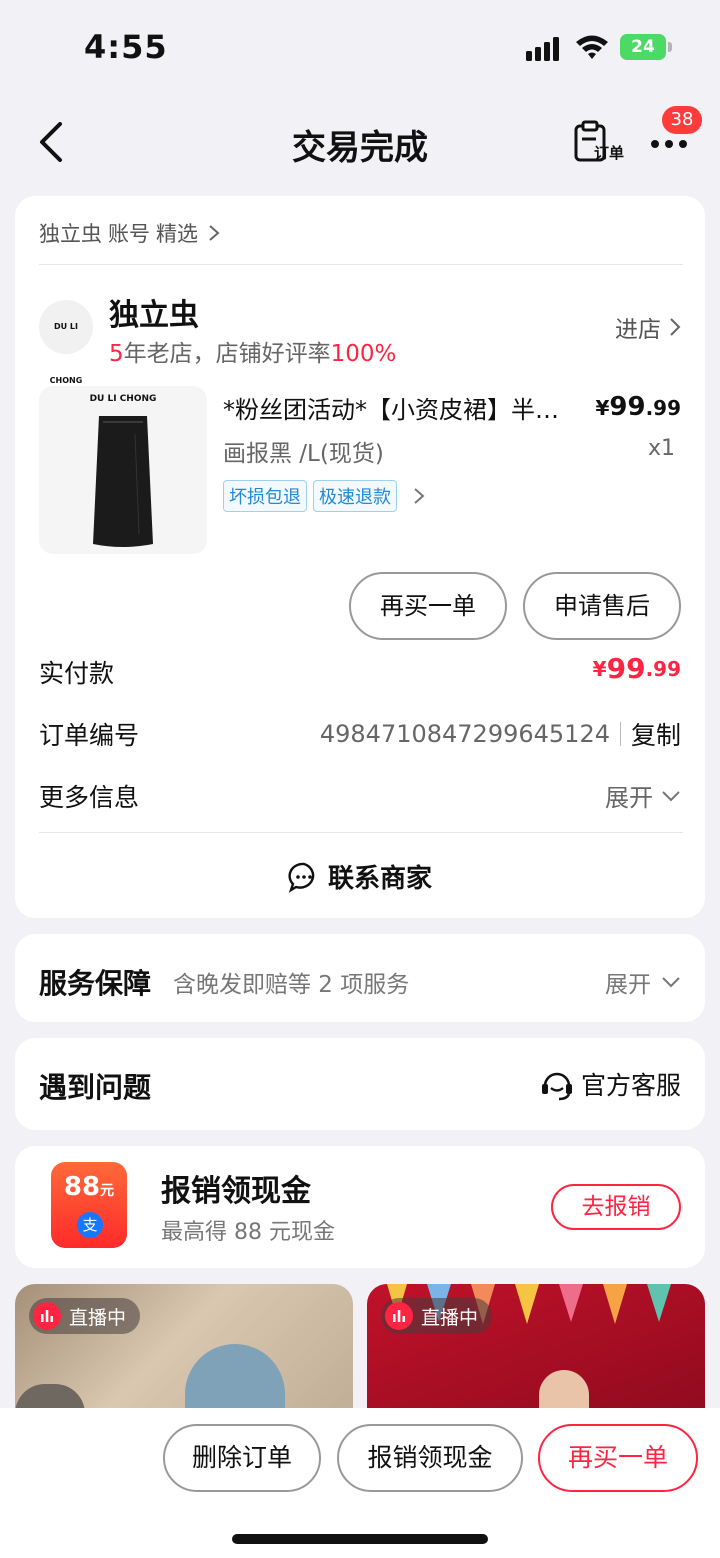  I want to click on notification-badge: 38, so click(682, 120).